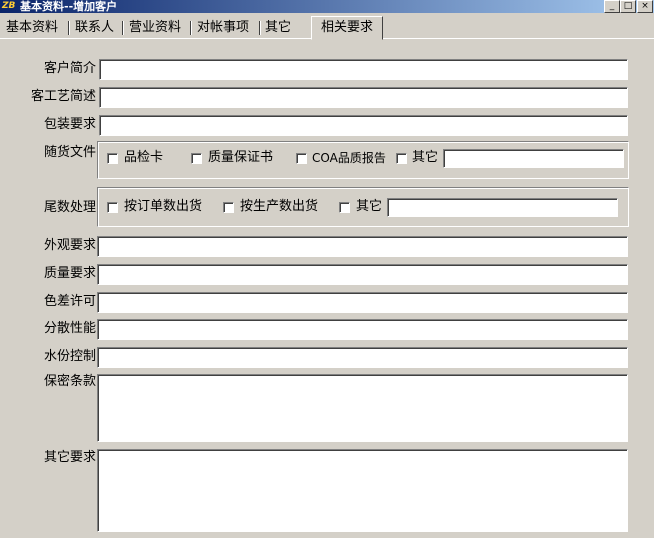 The width and height of the screenshot is (654, 538). I want to click on quality-input, so click(362, 274).